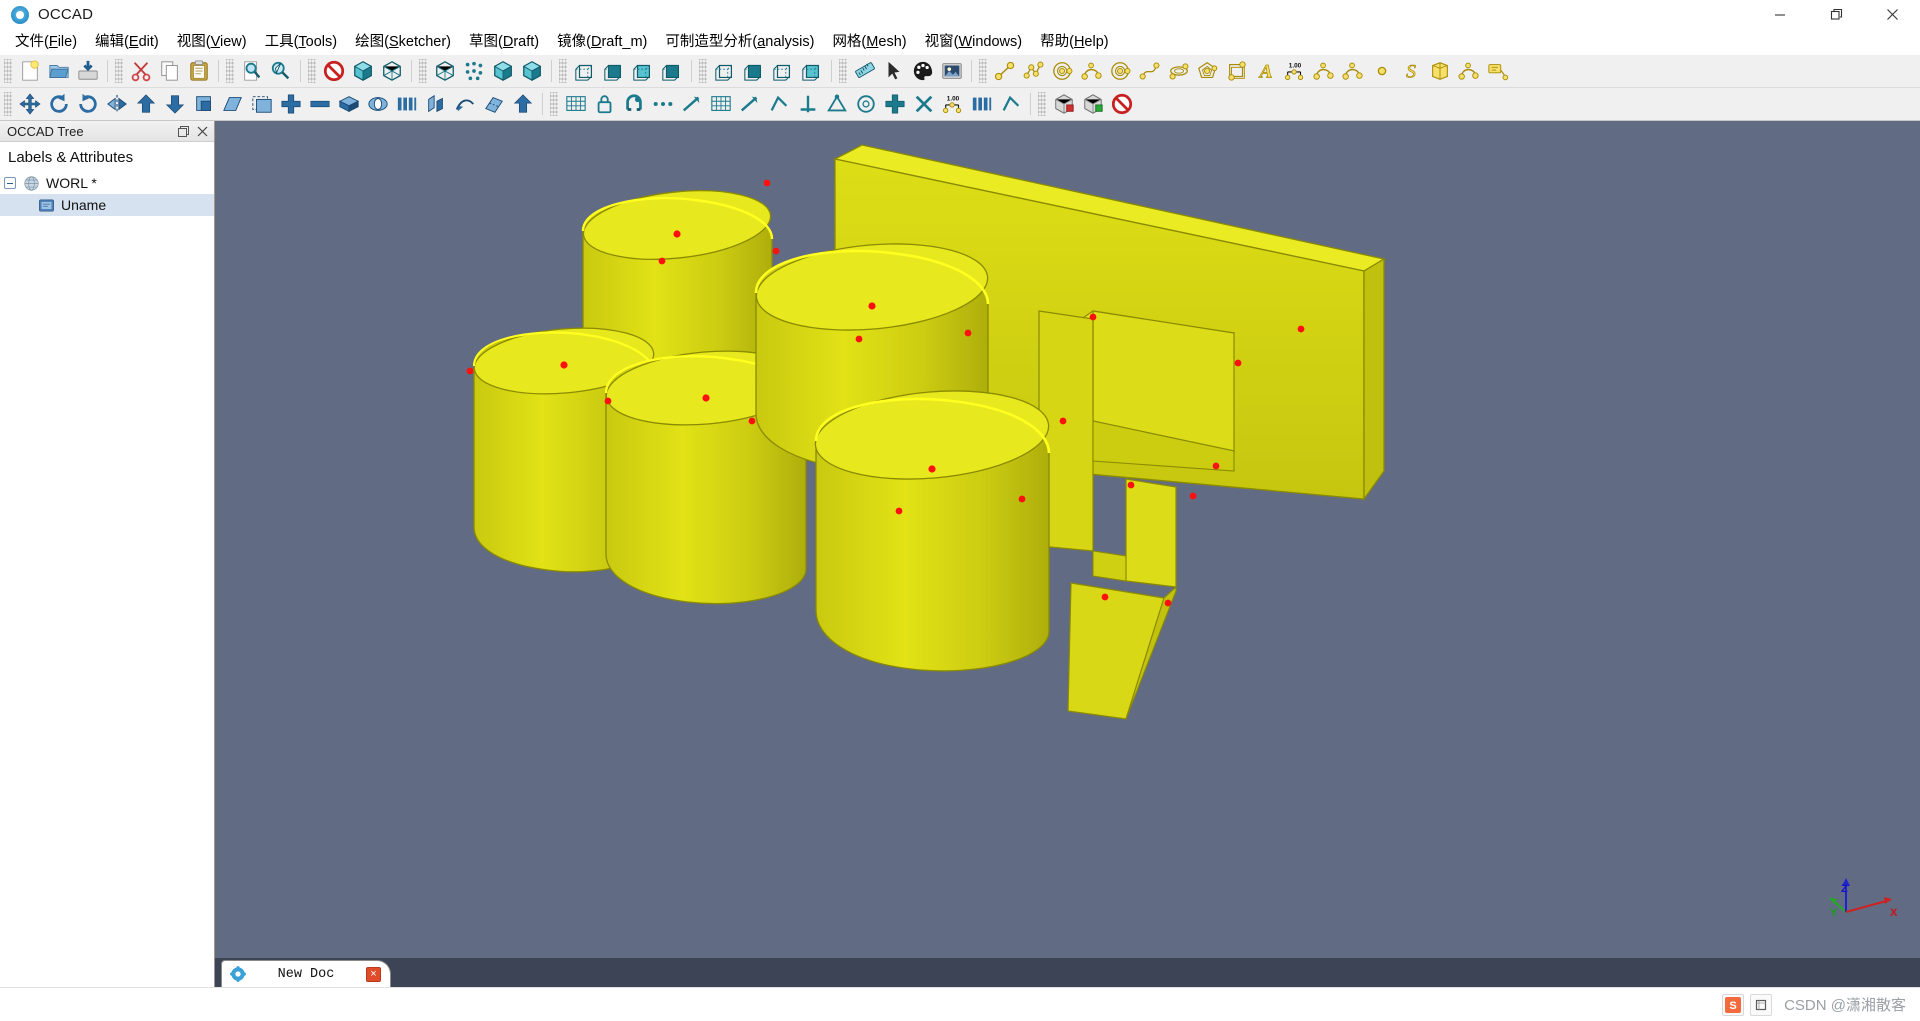 The height and width of the screenshot is (1021, 1920). I want to click on subtract-icon, so click(319, 104).